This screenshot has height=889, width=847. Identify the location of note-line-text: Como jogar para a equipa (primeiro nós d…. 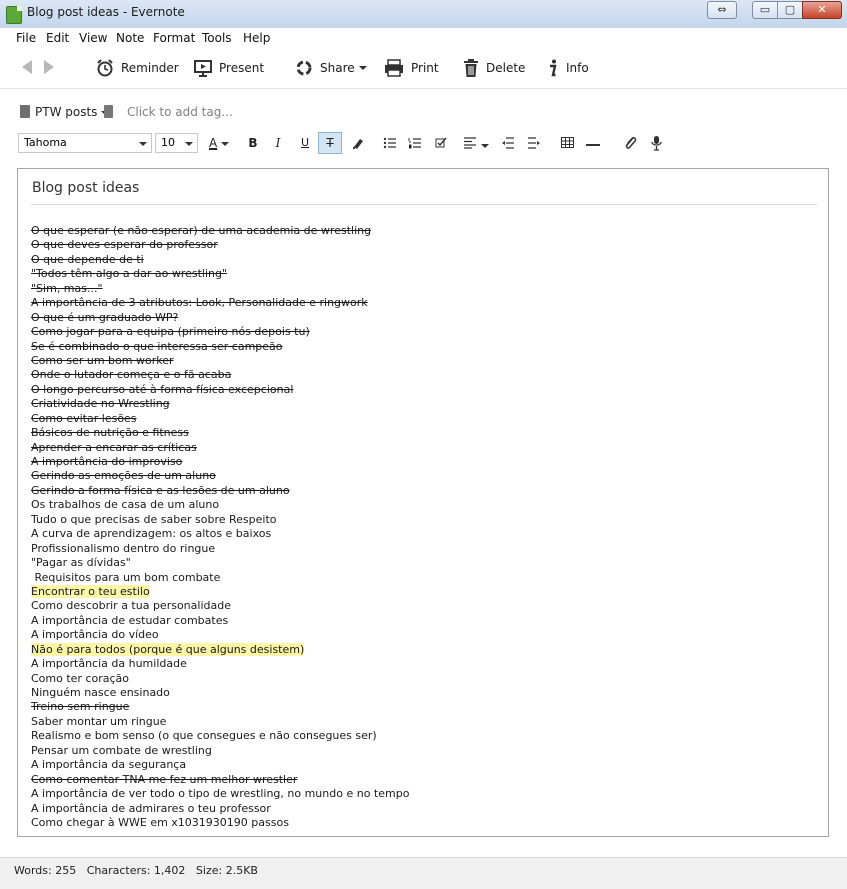
(170, 332).